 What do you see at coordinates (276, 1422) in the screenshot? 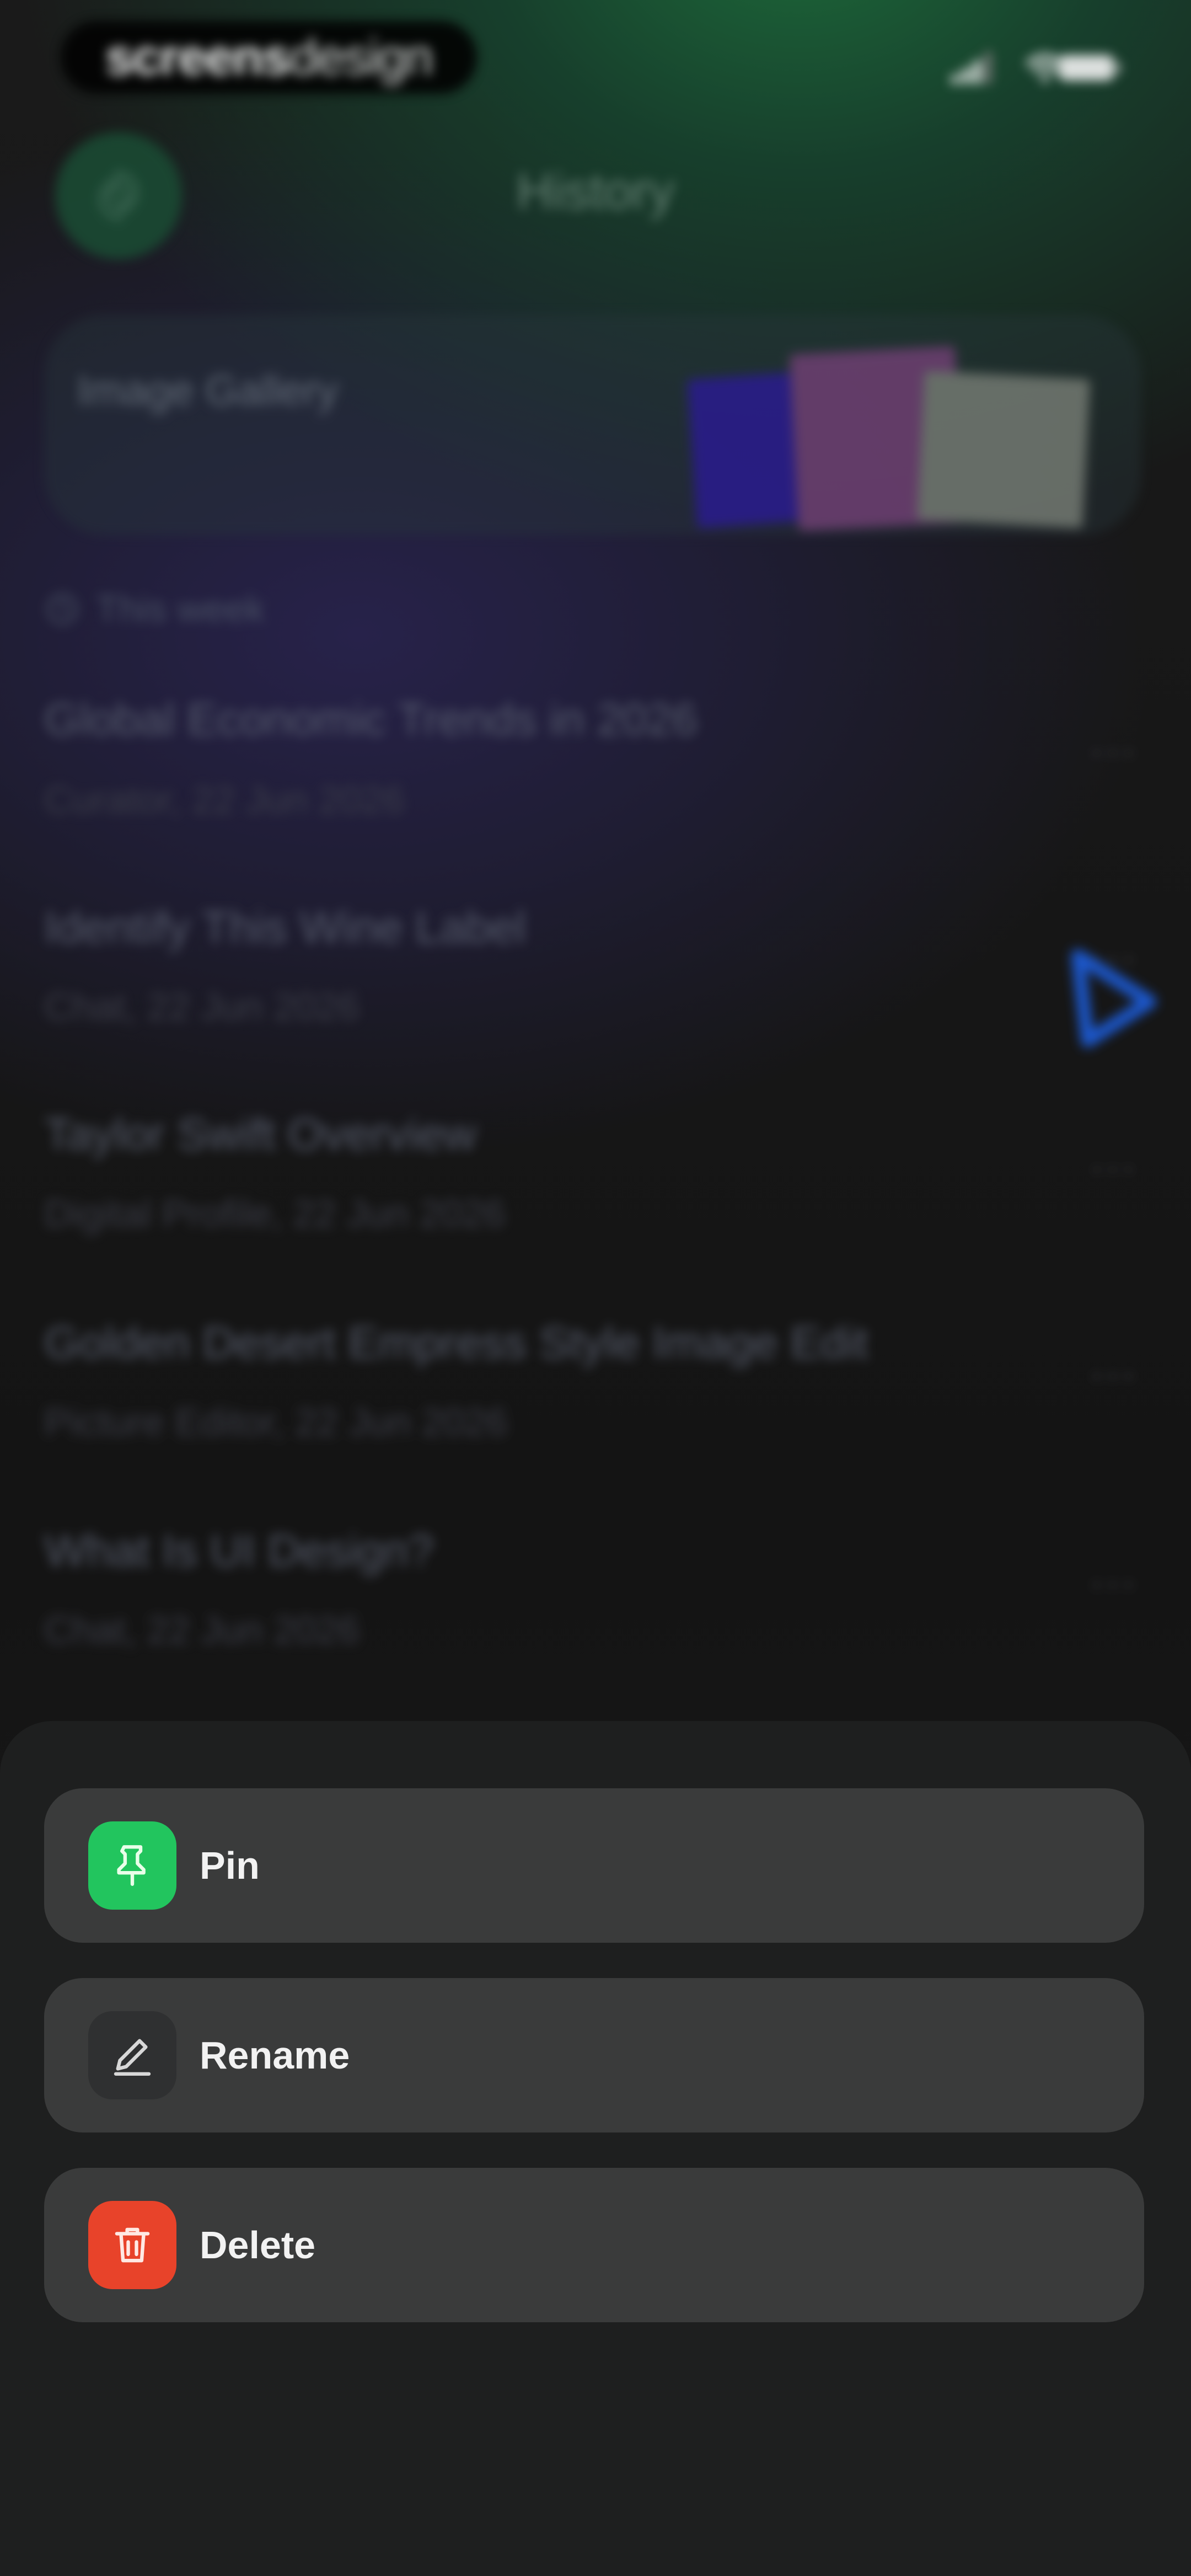
I see `history-item-subtitle: Picture Editor, 22 Jun 2026` at bounding box center [276, 1422].